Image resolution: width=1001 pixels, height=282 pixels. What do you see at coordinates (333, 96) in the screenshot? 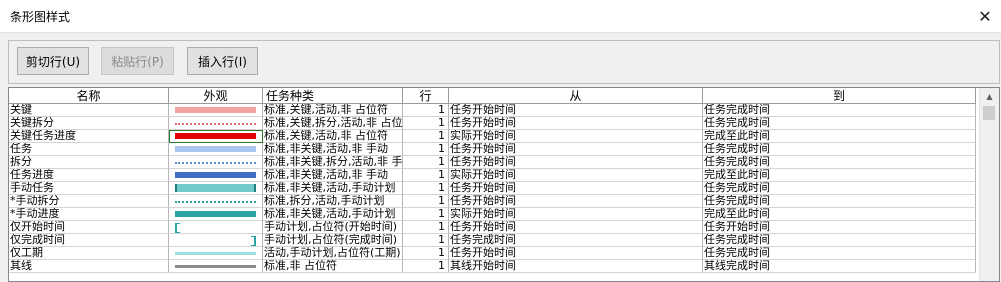
I see `column-header-task-type: 任务种类` at bounding box center [333, 96].